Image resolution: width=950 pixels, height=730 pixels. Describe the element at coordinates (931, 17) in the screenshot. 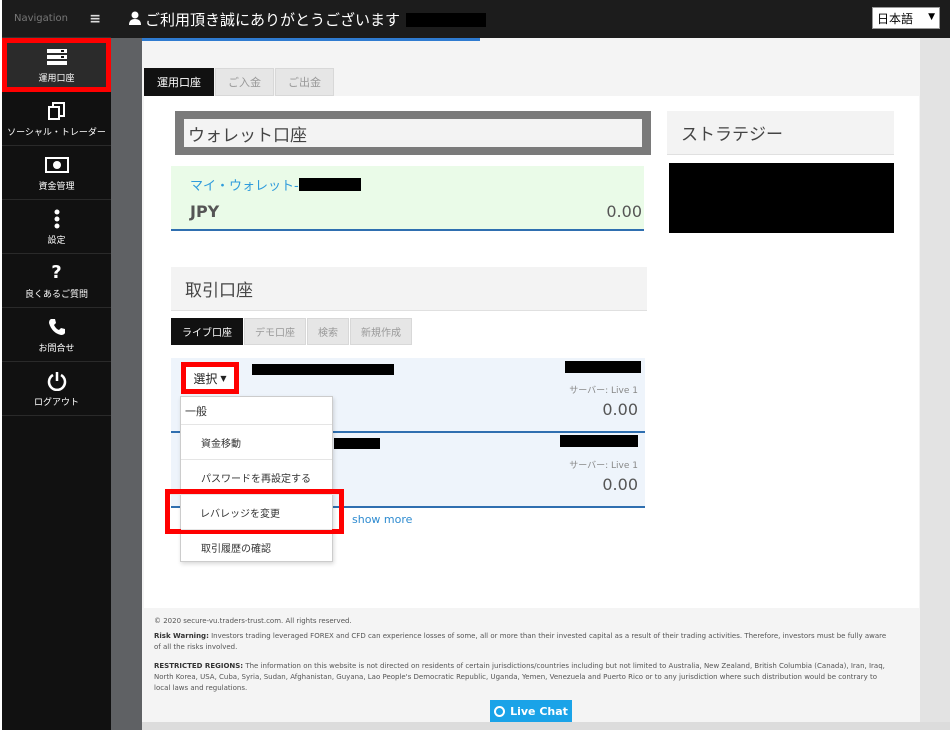

I see `chevron-down-icon: ▼` at that location.